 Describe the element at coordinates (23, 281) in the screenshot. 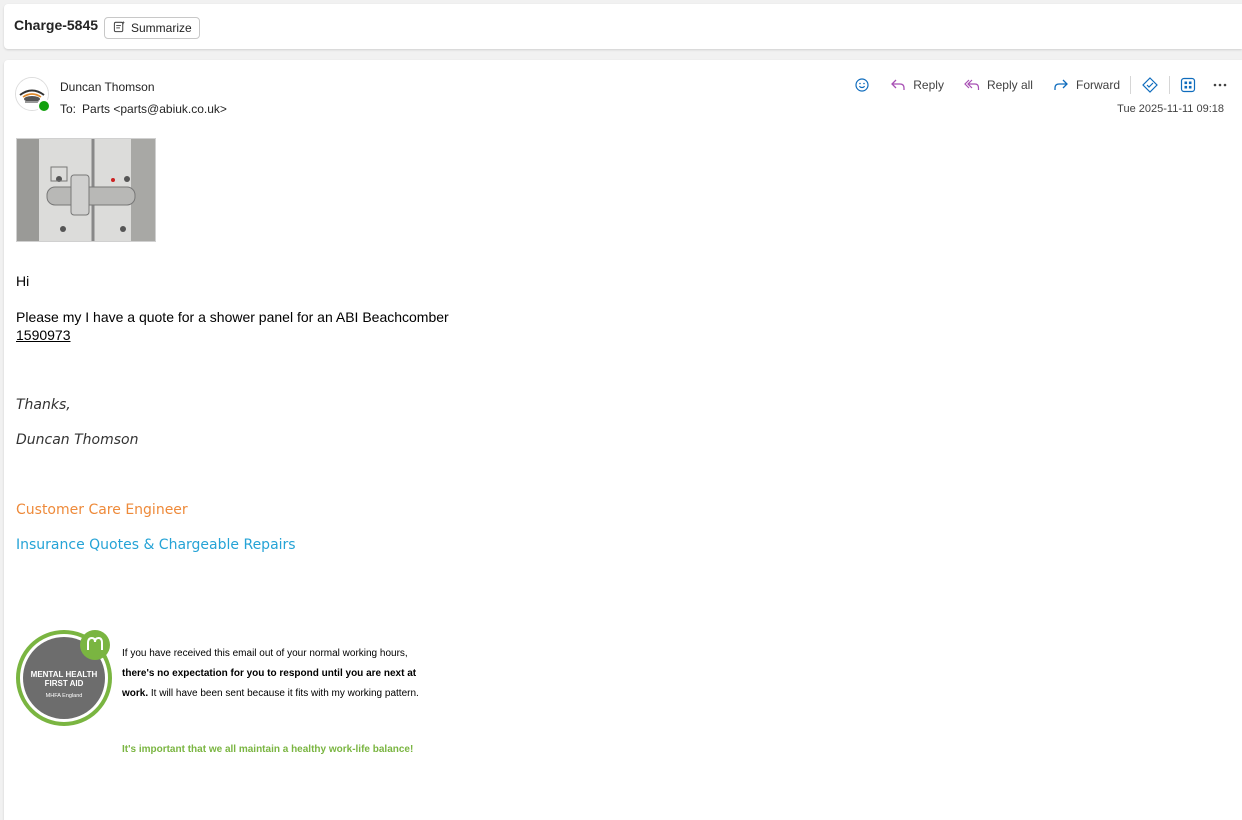

I see `greeting: Hi` at that location.